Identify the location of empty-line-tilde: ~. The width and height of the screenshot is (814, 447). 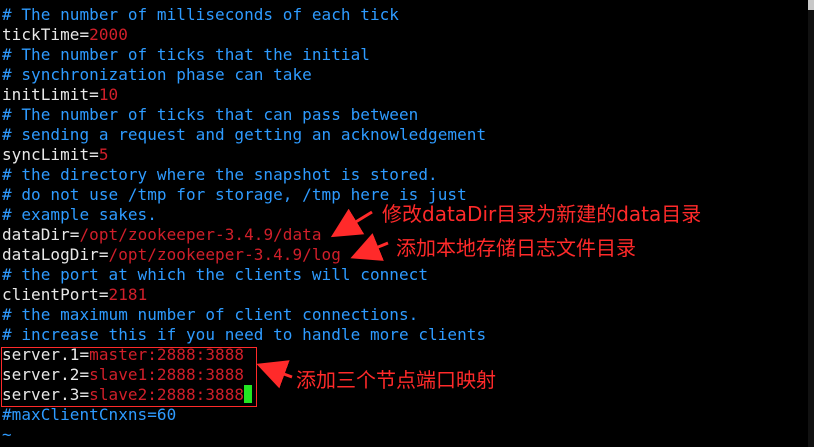
(7, 434).